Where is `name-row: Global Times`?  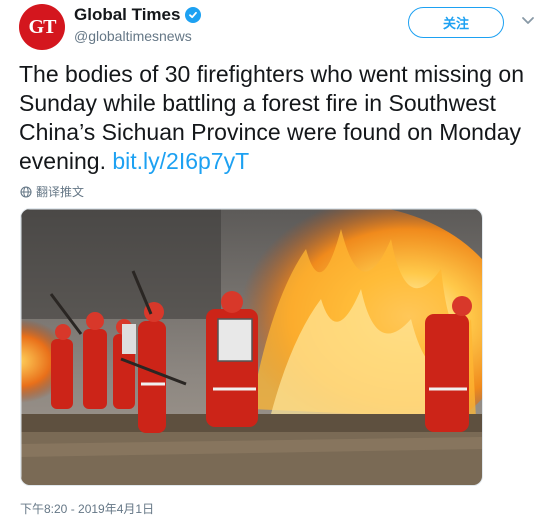
name-row: Global Times is located at coordinates (138, 15).